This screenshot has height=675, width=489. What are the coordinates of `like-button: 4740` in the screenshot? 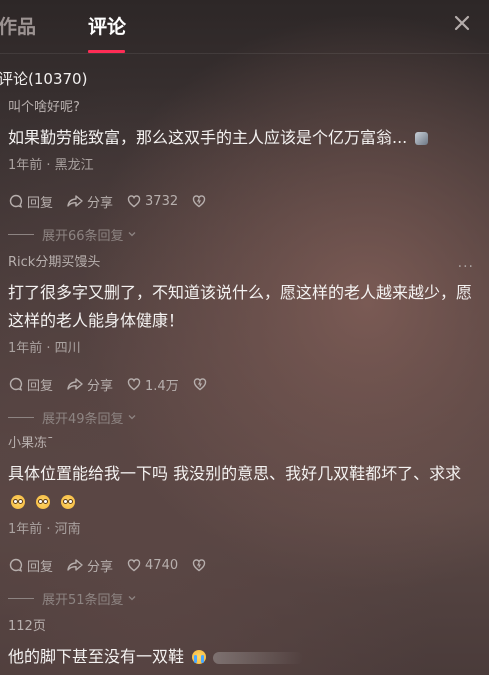 It's located at (152, 565).